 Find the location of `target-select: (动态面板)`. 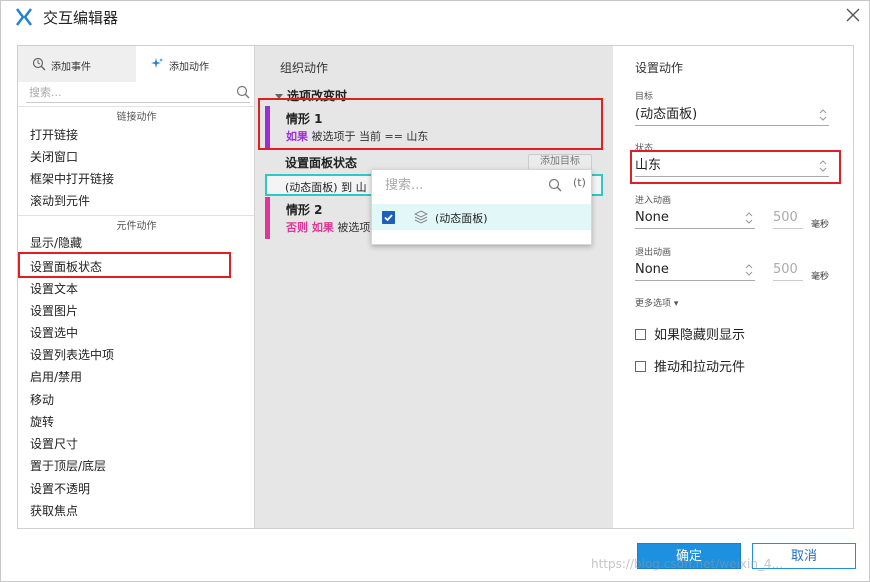

target-select: (动态面板) is located at coordinates (732, 115).